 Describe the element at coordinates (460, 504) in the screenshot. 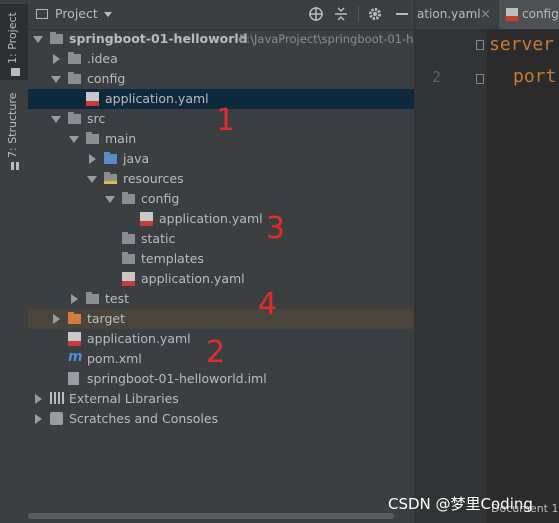

I see `watermark: CSDN @梦里Coding` at that location.